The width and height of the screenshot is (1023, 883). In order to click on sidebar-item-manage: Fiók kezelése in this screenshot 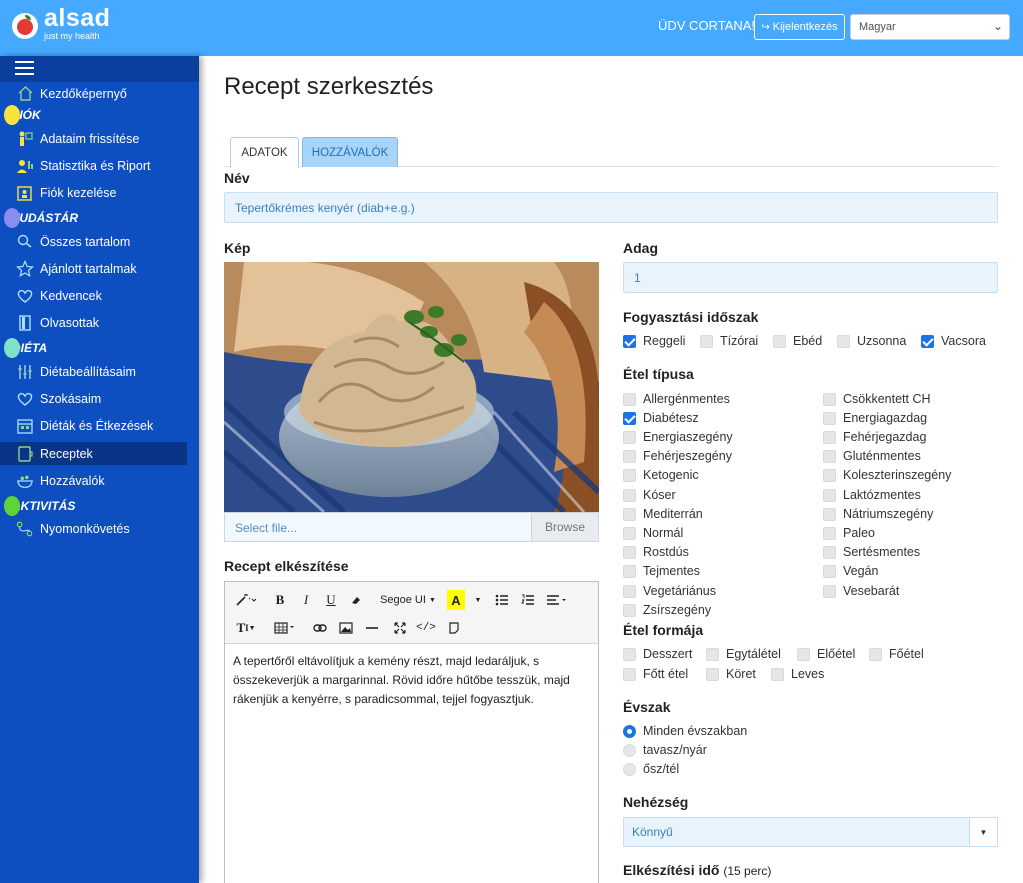, I will do `click(99, 192)`.